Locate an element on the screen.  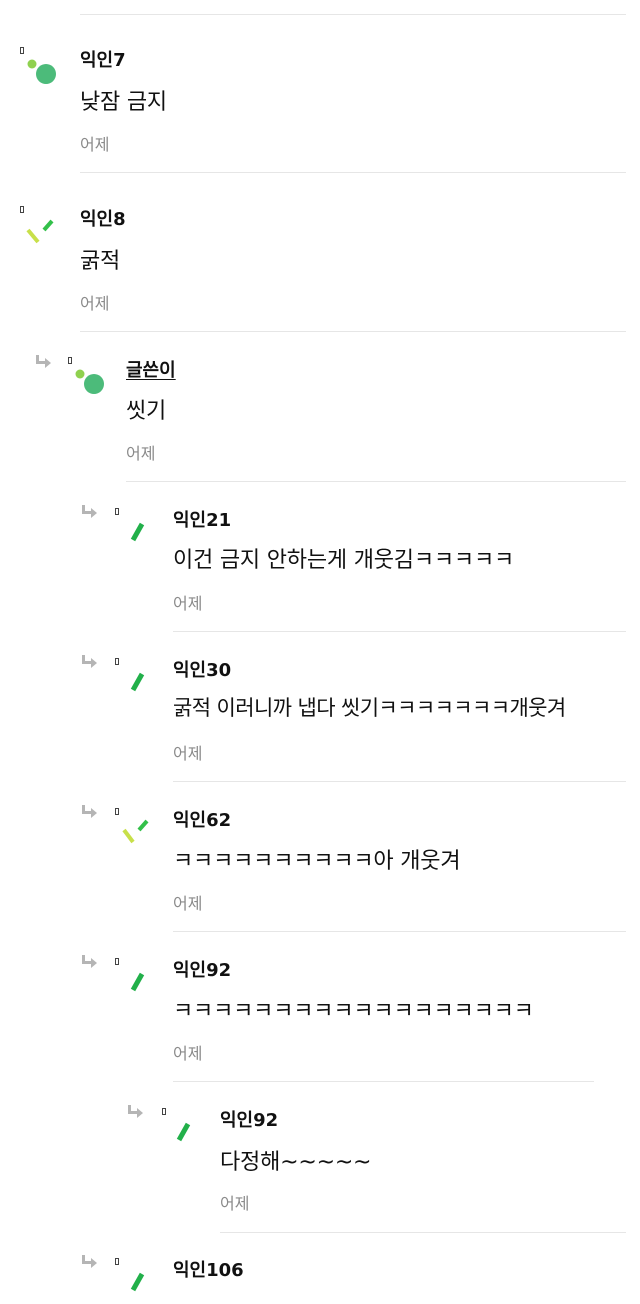
comment-text: 씻기 is located at coordinates (146, 411).